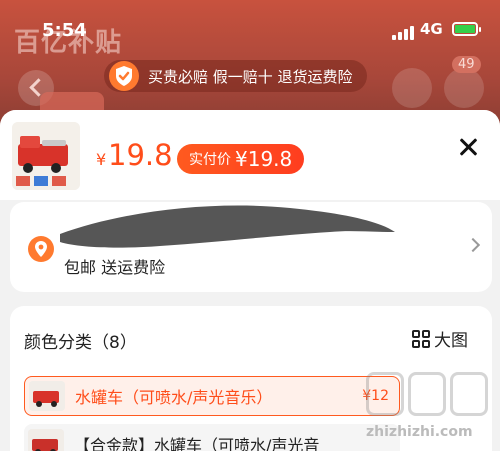  I want to click on watermark-text: zhizhizhi.com, so click(419, 432).